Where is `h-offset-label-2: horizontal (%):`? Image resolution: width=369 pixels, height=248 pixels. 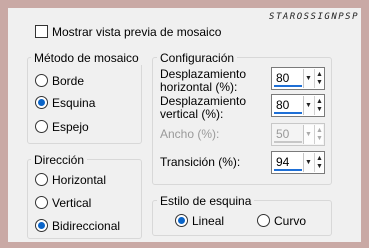
h-offset-label-2: horizontal (%): is located at coordinates (199, 87).